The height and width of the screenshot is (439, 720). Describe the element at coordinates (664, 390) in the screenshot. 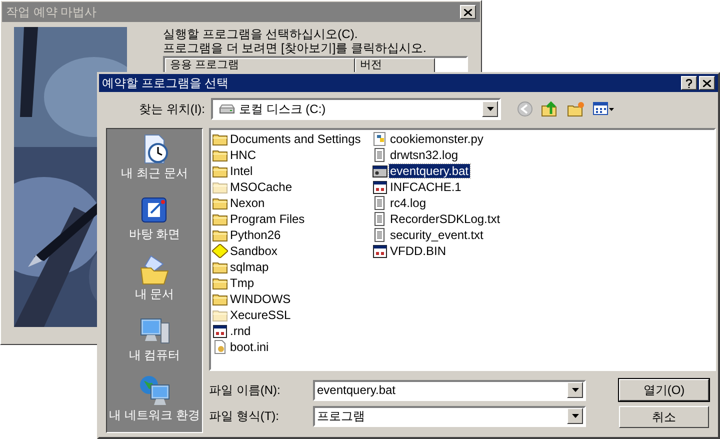

I see `dialog-button: 열기(O)` at that location.